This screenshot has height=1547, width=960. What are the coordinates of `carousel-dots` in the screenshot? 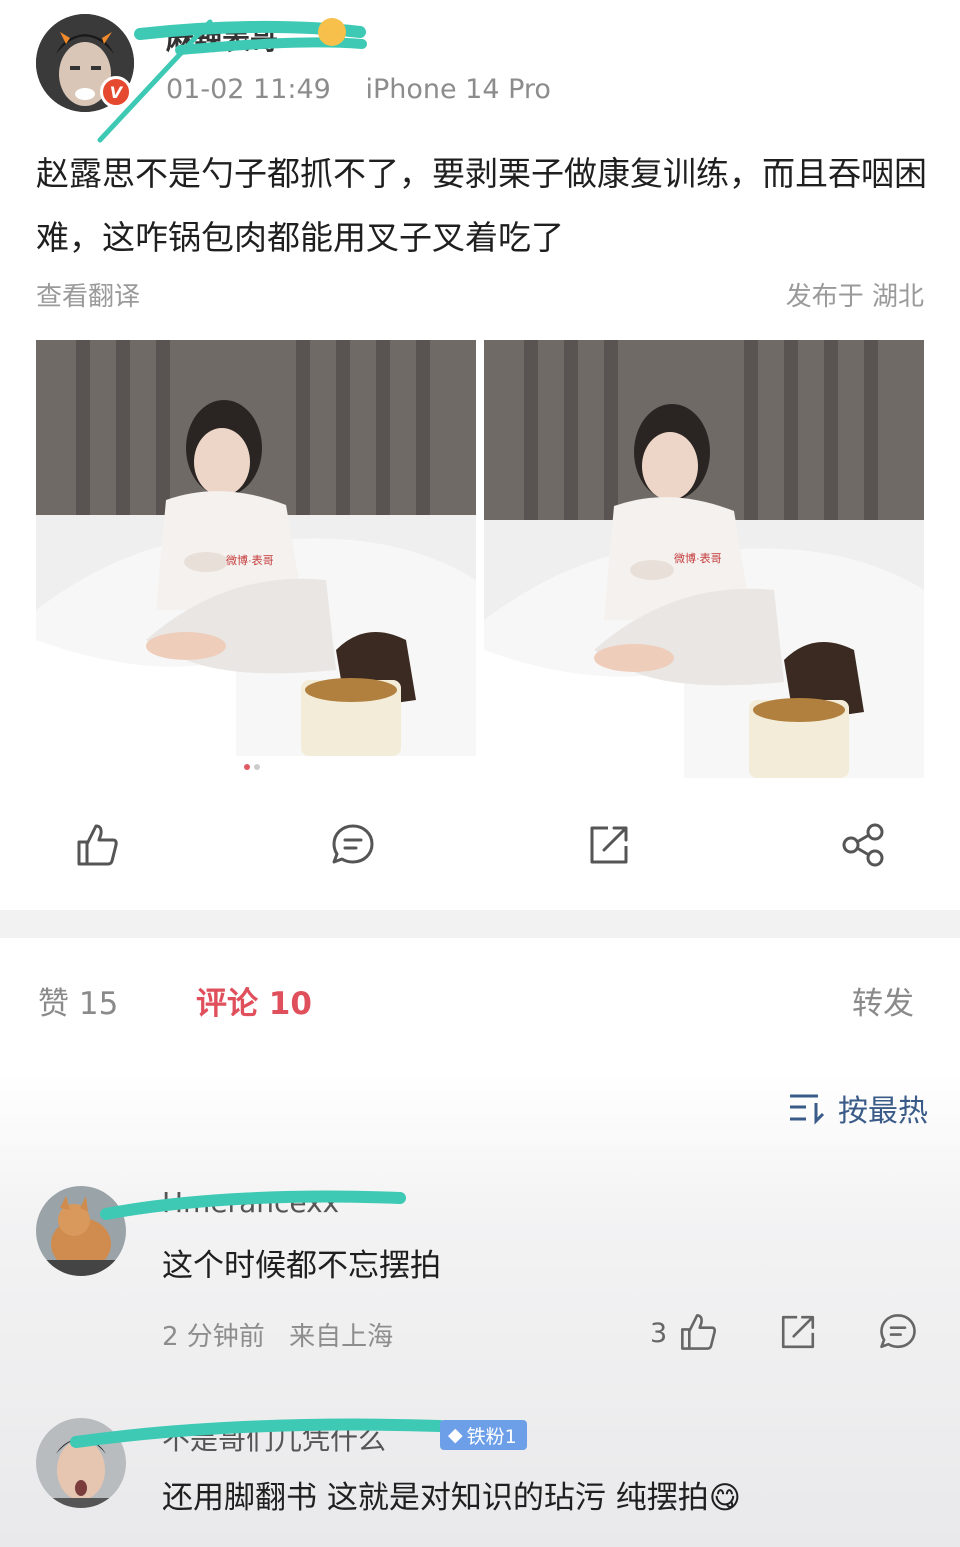 It's located at (252, 767).